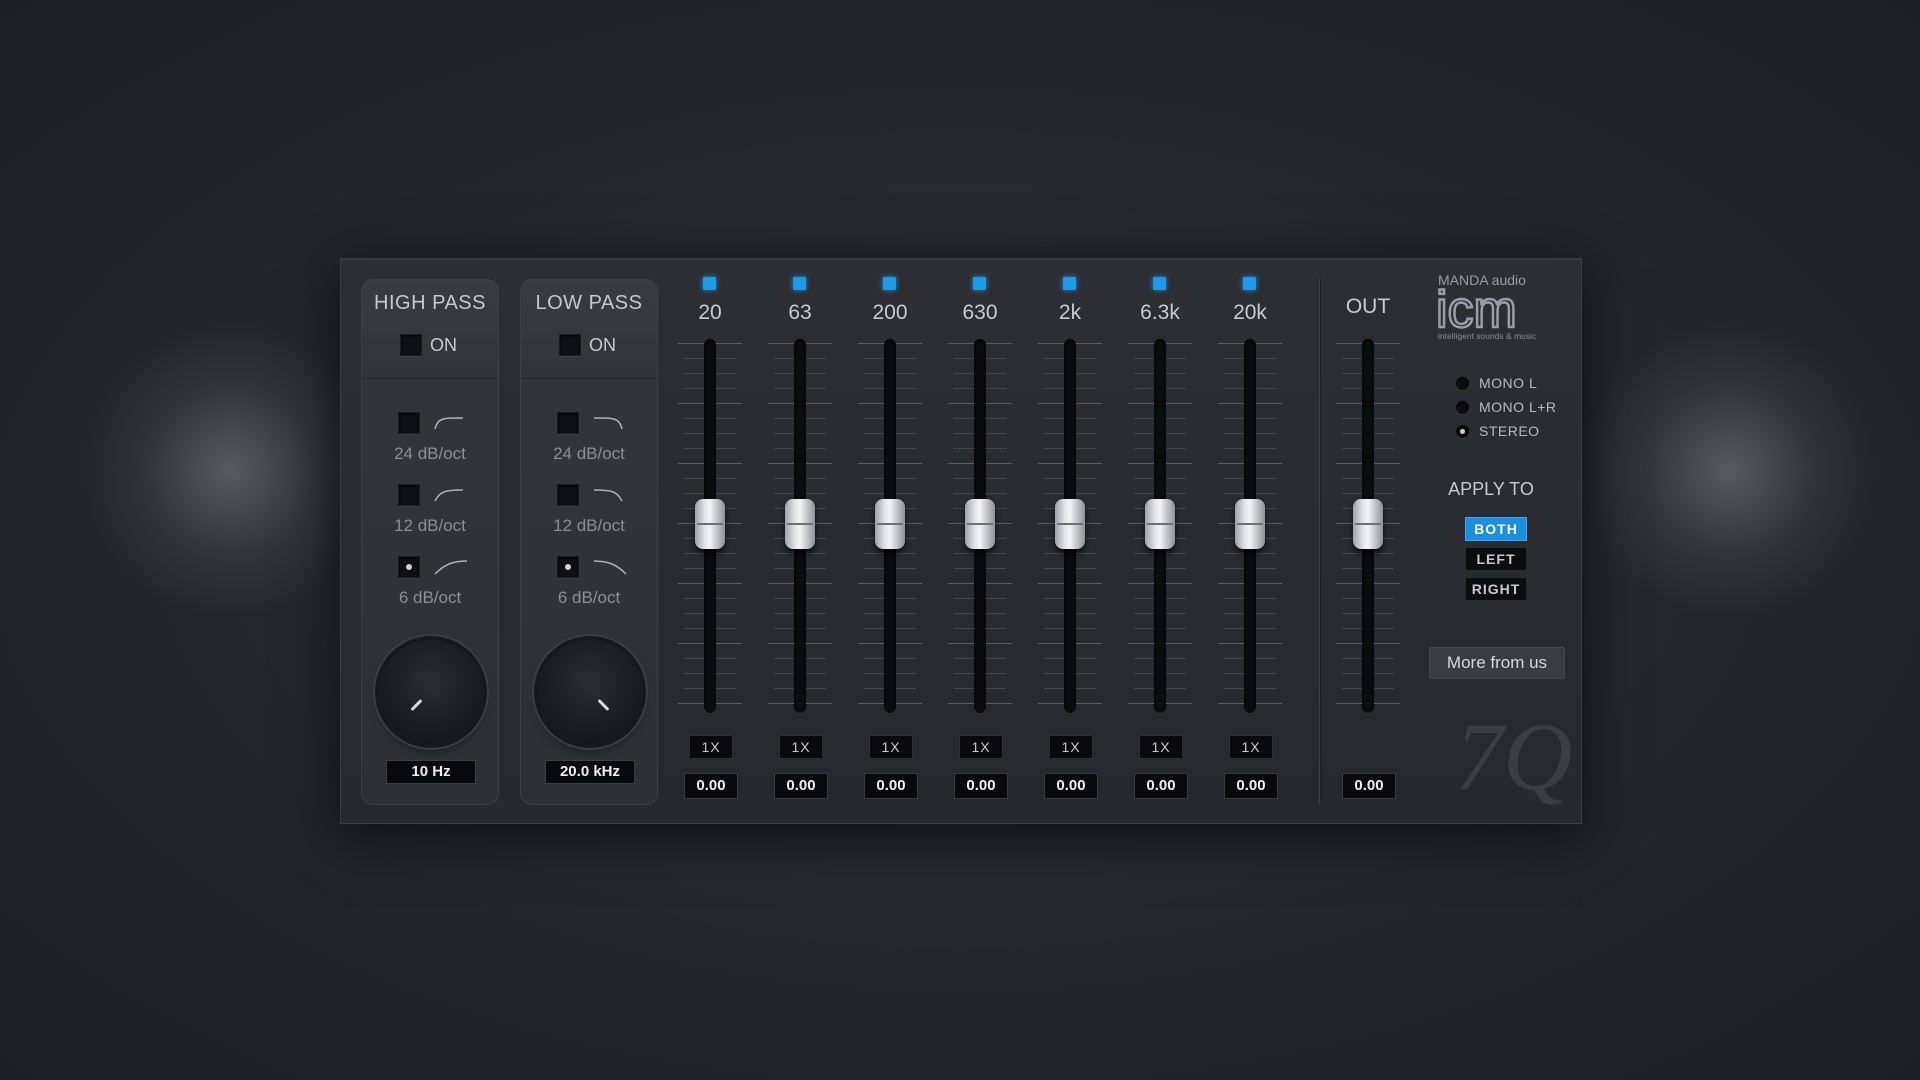 The image size is (1920, 1080). I want to click on apply-left-button: LEFT, so click(1496, 559).